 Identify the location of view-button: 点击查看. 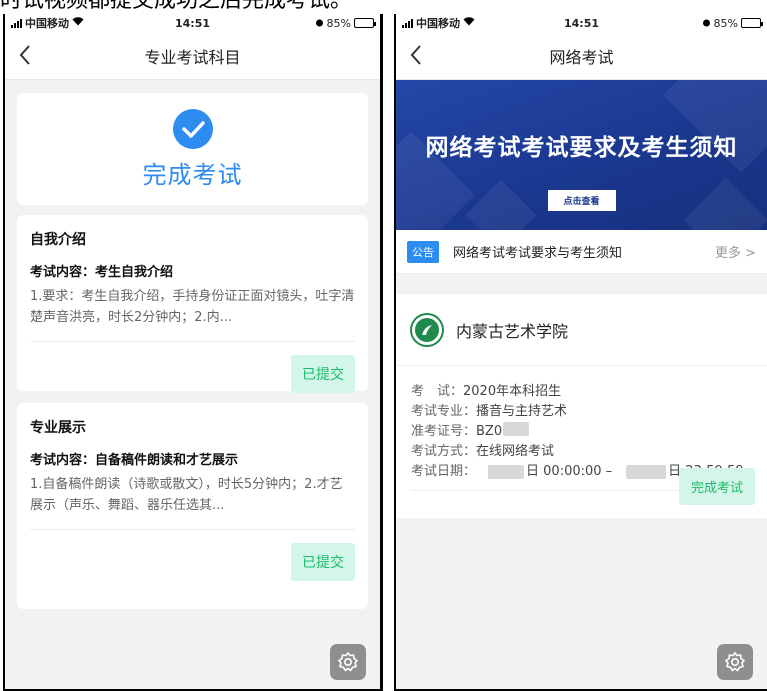
(581, 200).